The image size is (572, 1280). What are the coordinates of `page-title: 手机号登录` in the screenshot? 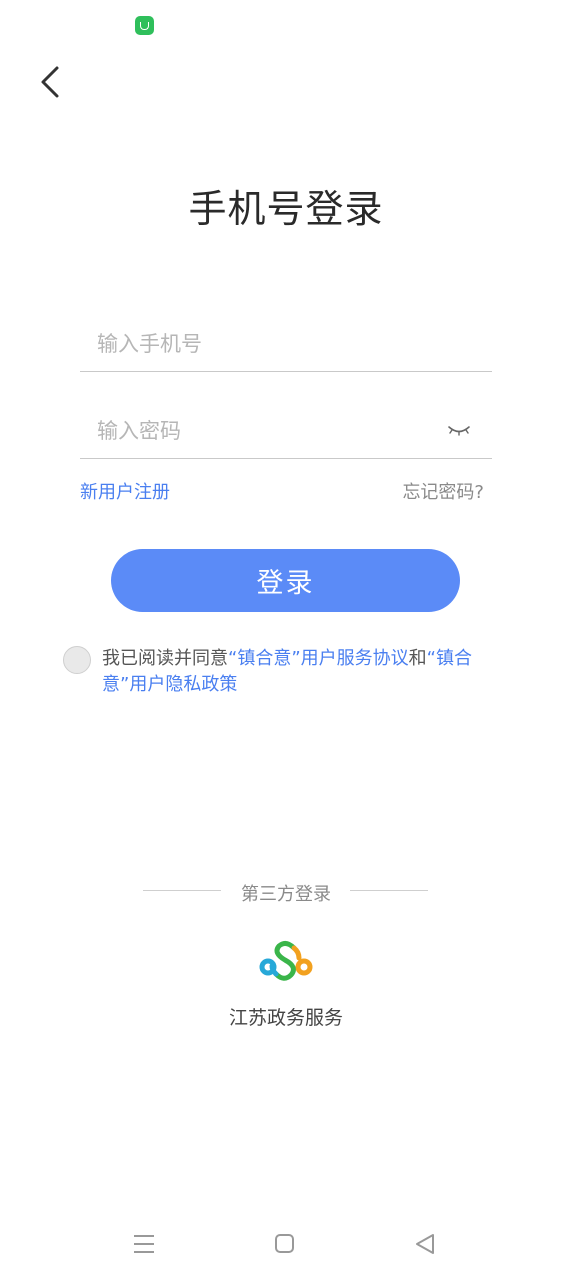 It's located at (286, 209).